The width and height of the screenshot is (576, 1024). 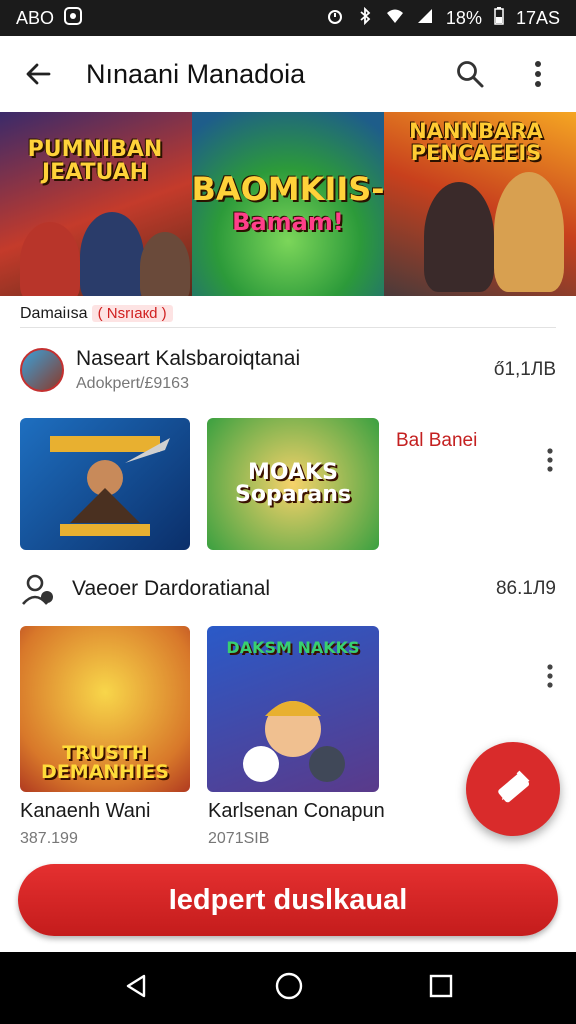 I want to click on game-thumbnail, so click(x=105, y=484).